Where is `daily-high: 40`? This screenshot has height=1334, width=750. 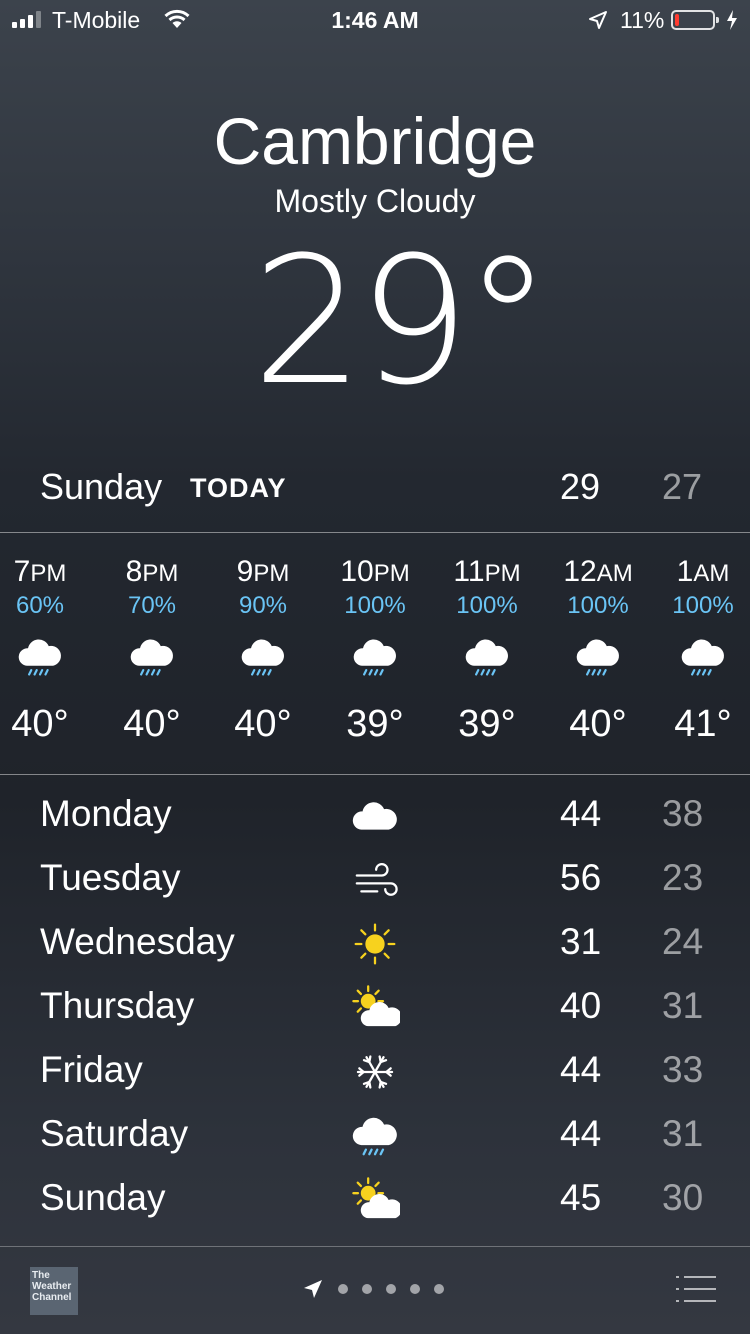 daily-high: 40 is located at coordinates (581, 1005).